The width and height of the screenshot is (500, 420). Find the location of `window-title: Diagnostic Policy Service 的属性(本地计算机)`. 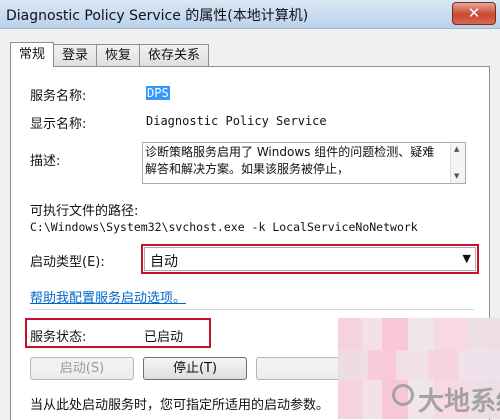

window-title: Diagnostic Policy Service 的属性(本地计算机) is located at coordinates (157, 16).